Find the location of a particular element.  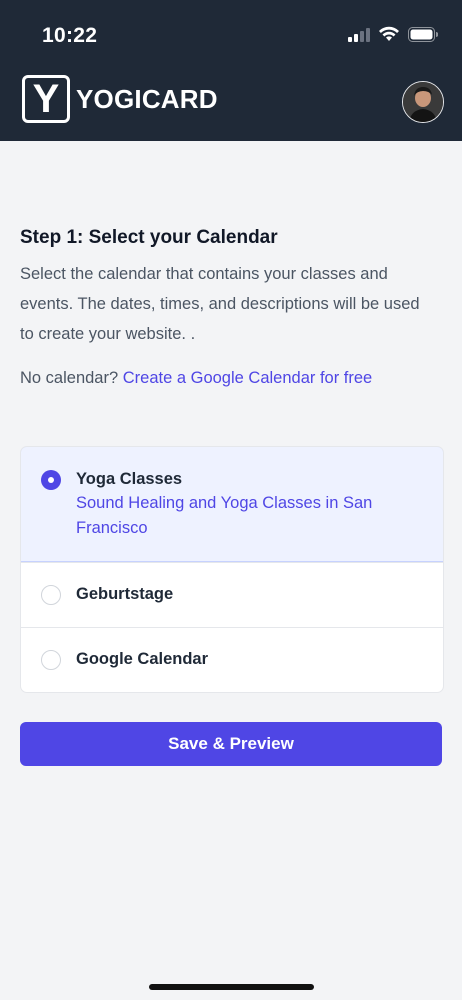

calendar-option-label: Geburtstage is located at coordinates (125, 594).